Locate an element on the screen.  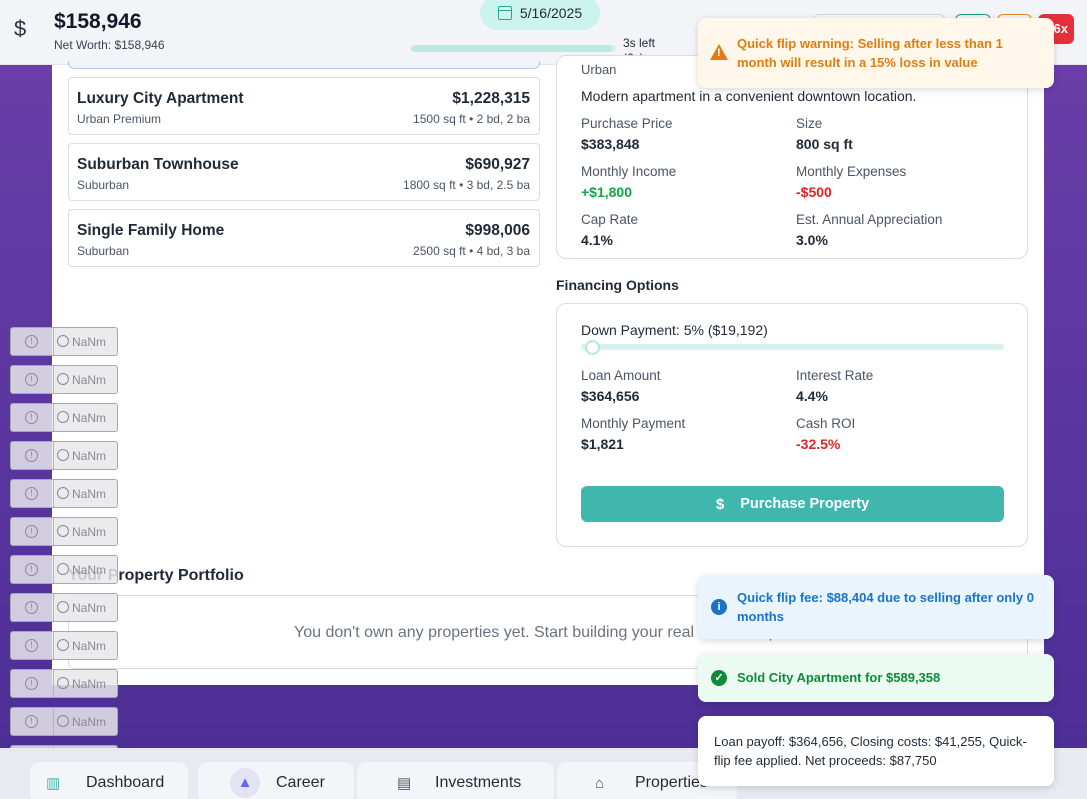
cap-rate-label: Cap Rate is located at coordinates (610, 219).